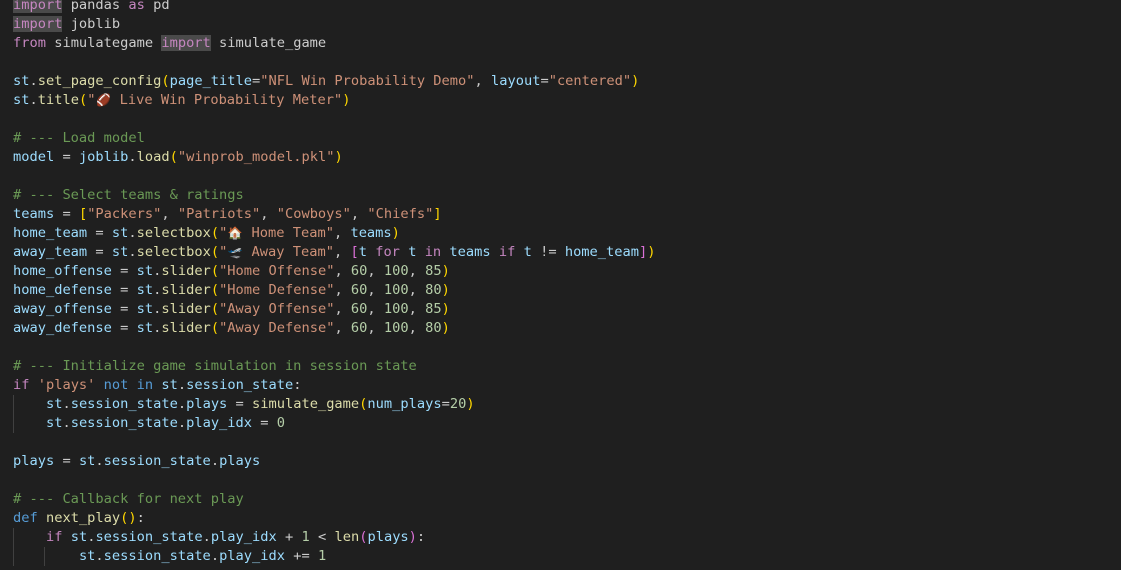 Image resolution: width=1121 pixels, height=570 pixels. What do you see at coordinates (560, 157) in the screenshot?
I see `code-line: model = joblib.load("winprob_model.pkl")` at bounding box center [560, 157].